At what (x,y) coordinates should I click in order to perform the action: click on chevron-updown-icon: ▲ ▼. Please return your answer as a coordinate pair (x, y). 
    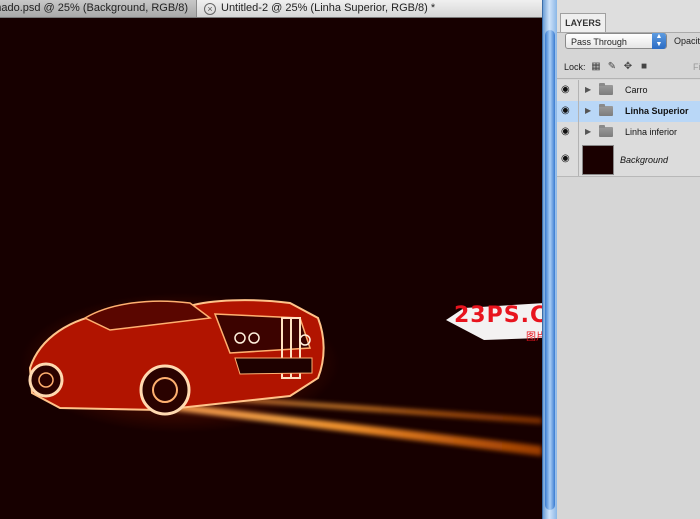
    Looking at the image, I should click on (659, 41).